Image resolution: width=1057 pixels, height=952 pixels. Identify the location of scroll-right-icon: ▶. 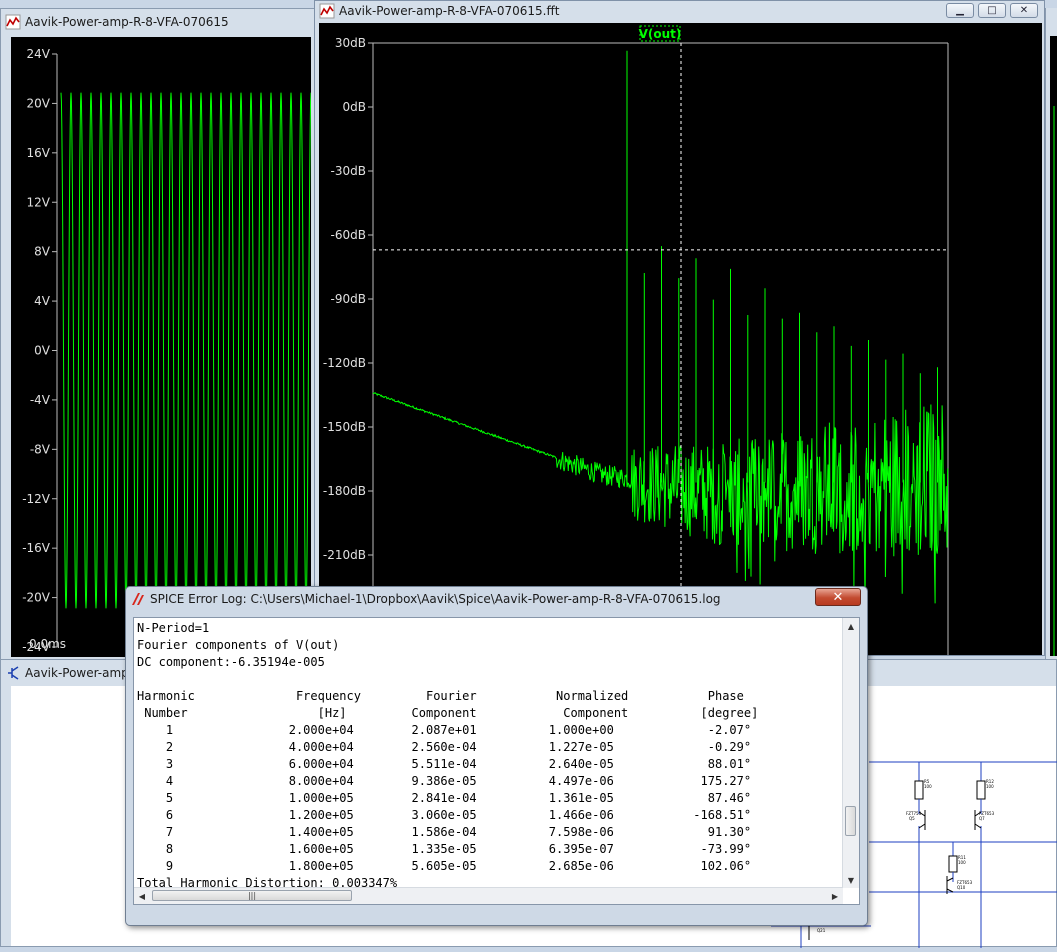
(835, 896).